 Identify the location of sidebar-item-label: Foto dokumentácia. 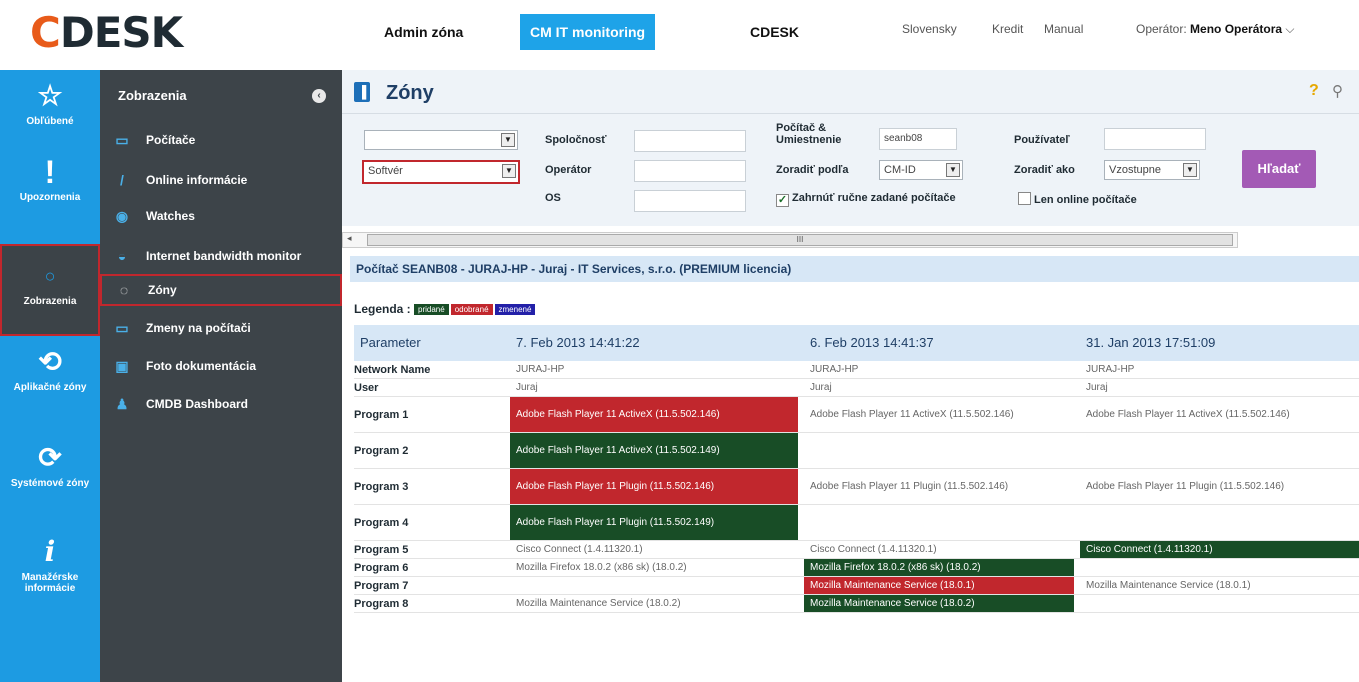
(201, 366).